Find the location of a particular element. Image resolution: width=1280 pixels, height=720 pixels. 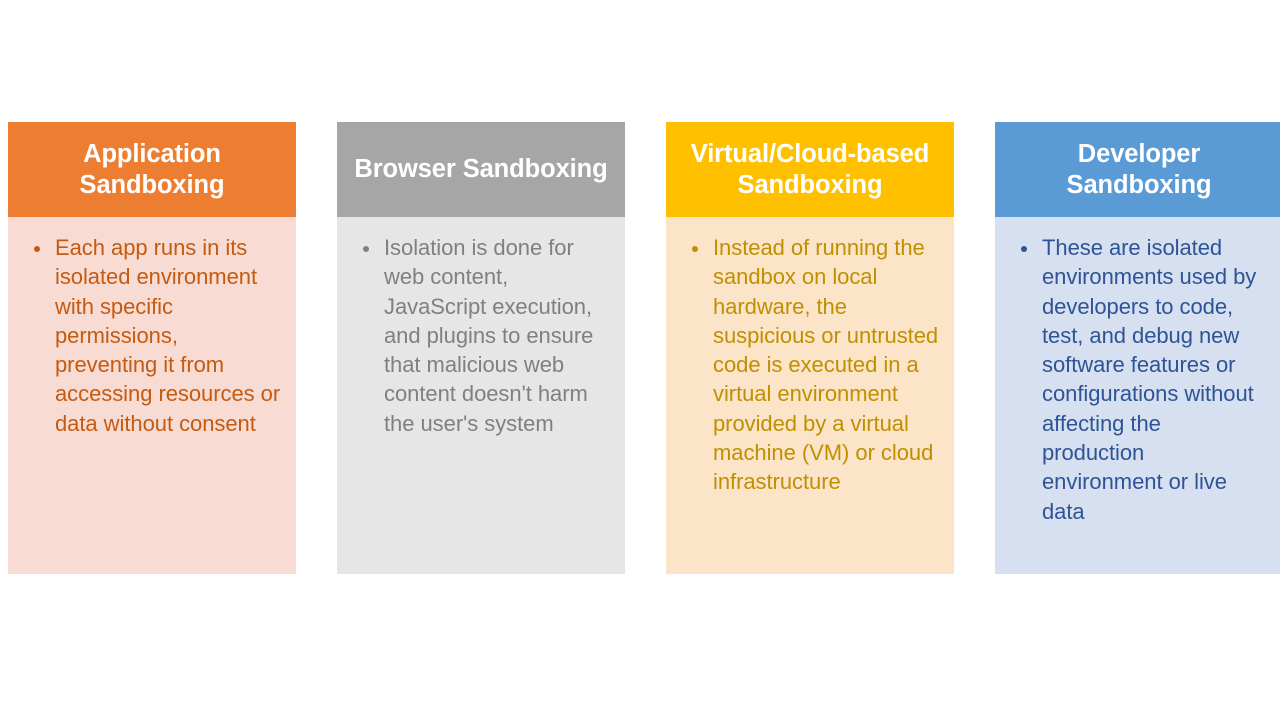

card-title-browser-sandboxing: Browser Sandboxing is located at coordinates (481, 169).